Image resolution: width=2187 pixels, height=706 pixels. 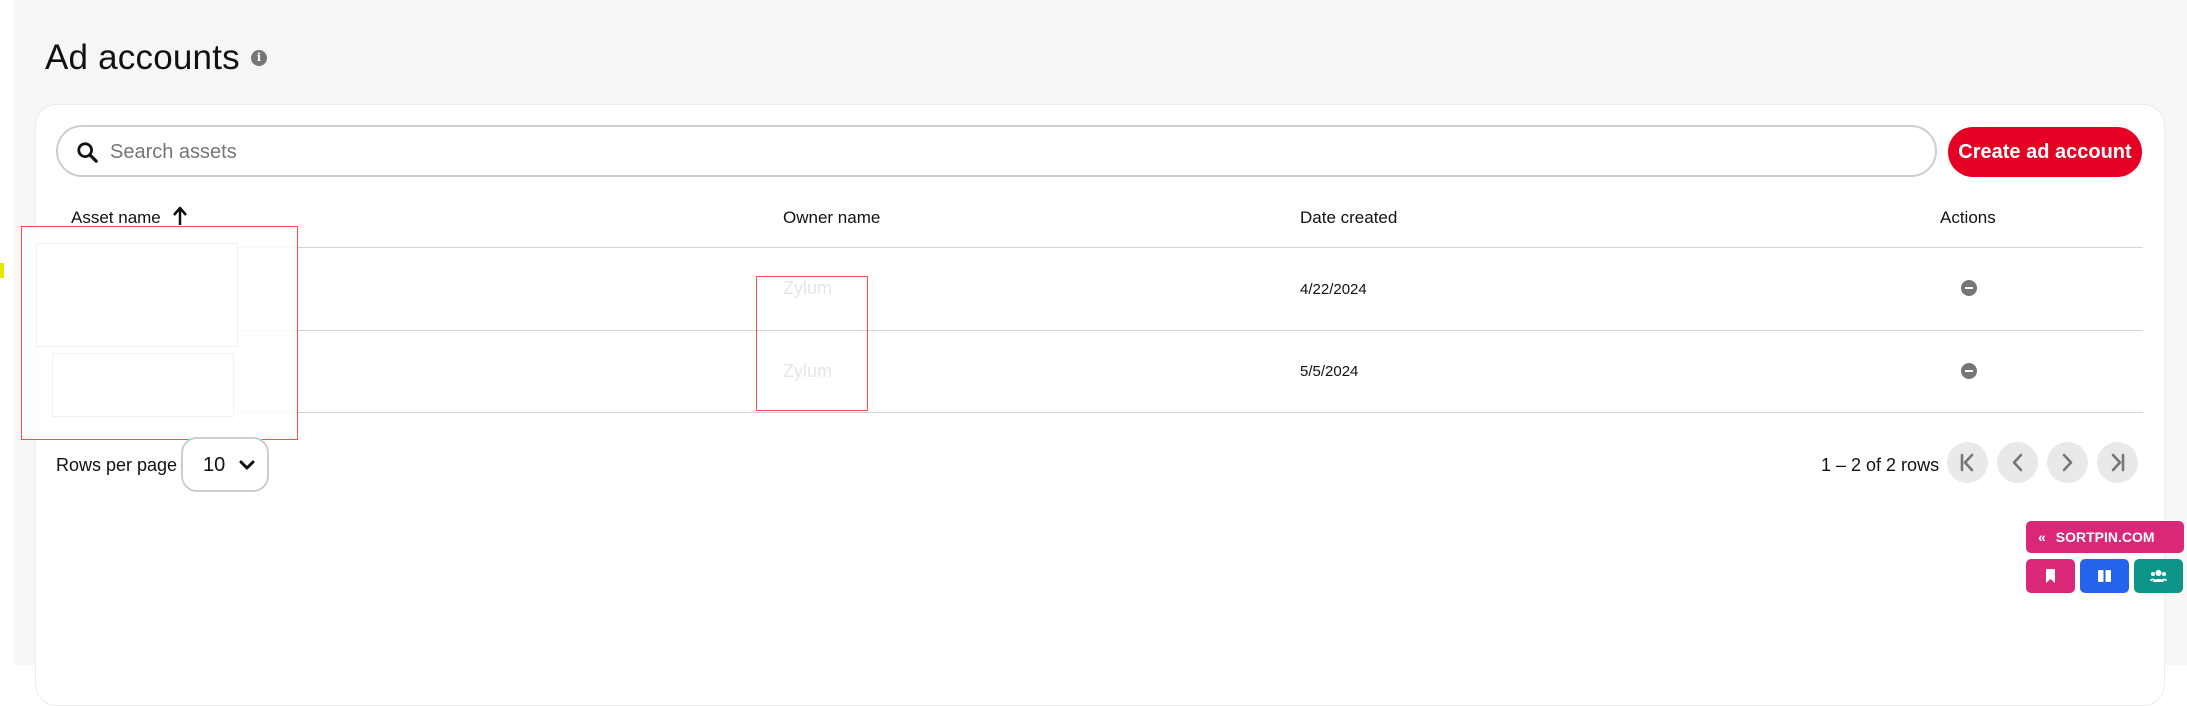 What do you see at coordinates (117, 465) in the screenshot?
I see `rows-per-page-label: Rows per page` at bounding box center [117, 465].